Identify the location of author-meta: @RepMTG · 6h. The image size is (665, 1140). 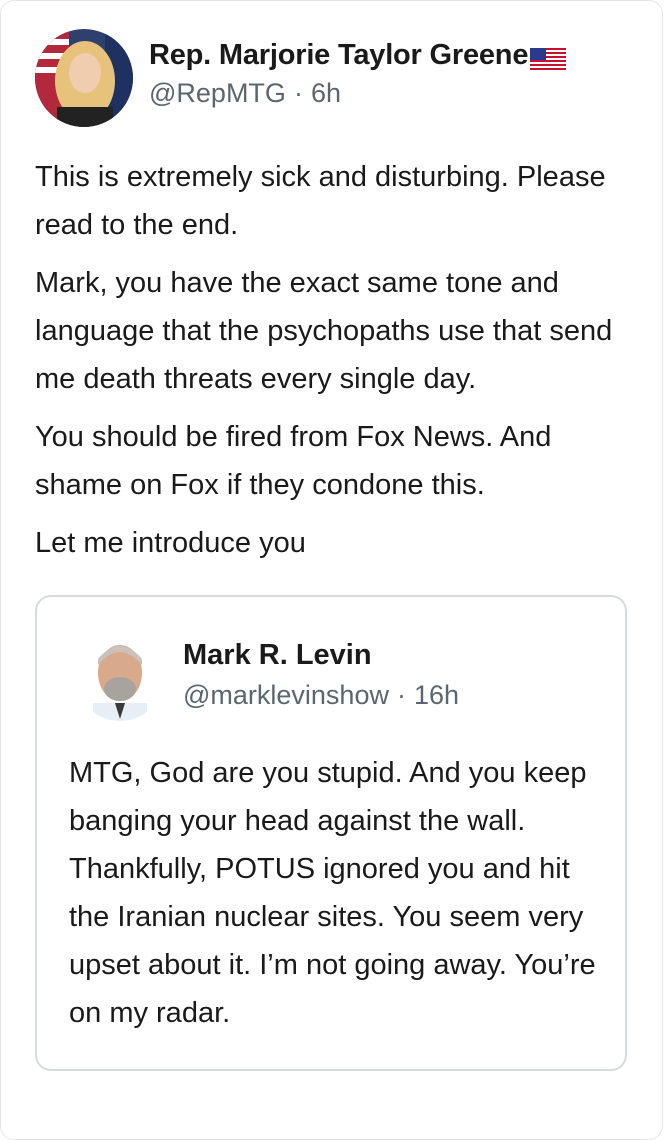
(357, 93).